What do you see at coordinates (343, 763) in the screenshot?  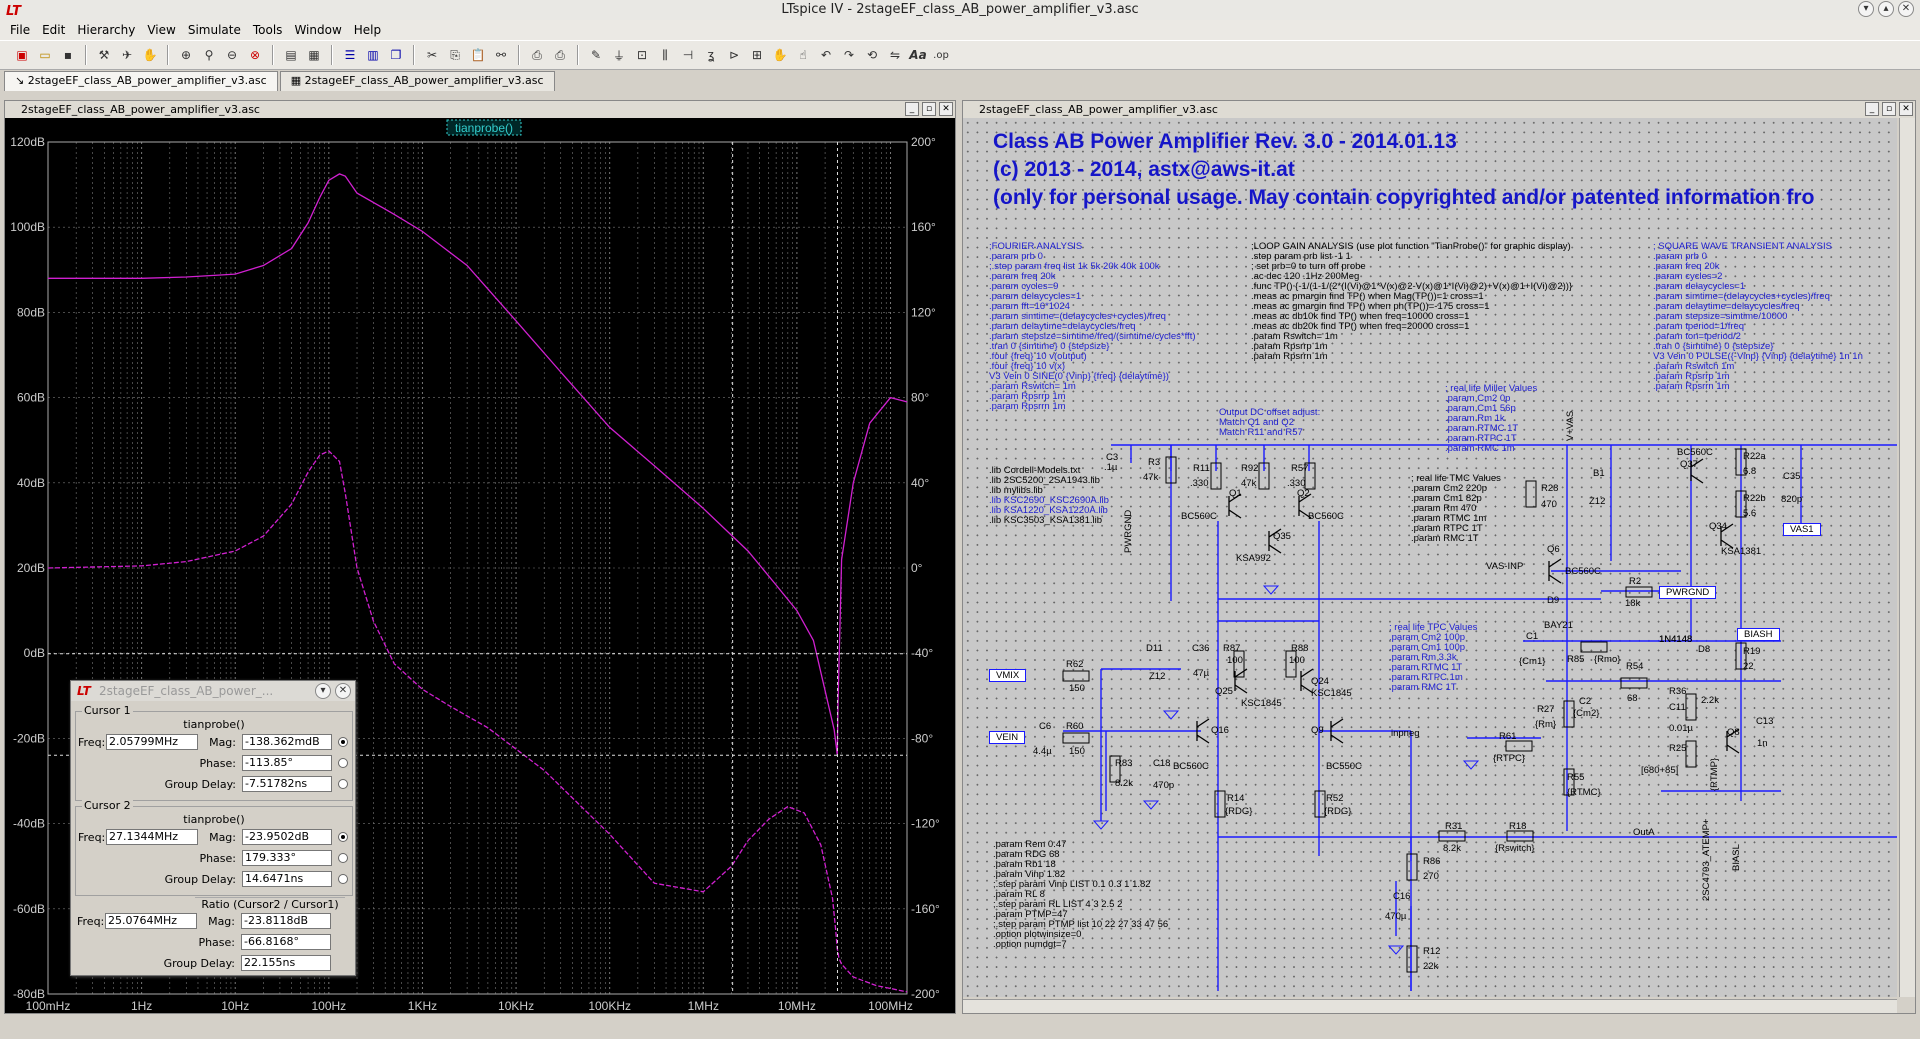 I see `cursor1-phase-radio` at bounding box center [343, 763].